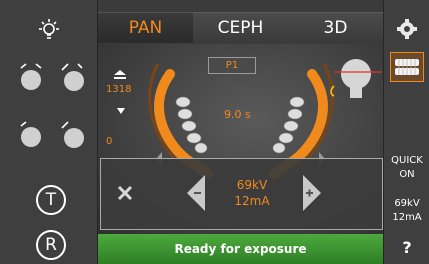 The height and width of the screenshot is (264, 429). I want to click on status-text: Ready for exposure, so click(240, 249).